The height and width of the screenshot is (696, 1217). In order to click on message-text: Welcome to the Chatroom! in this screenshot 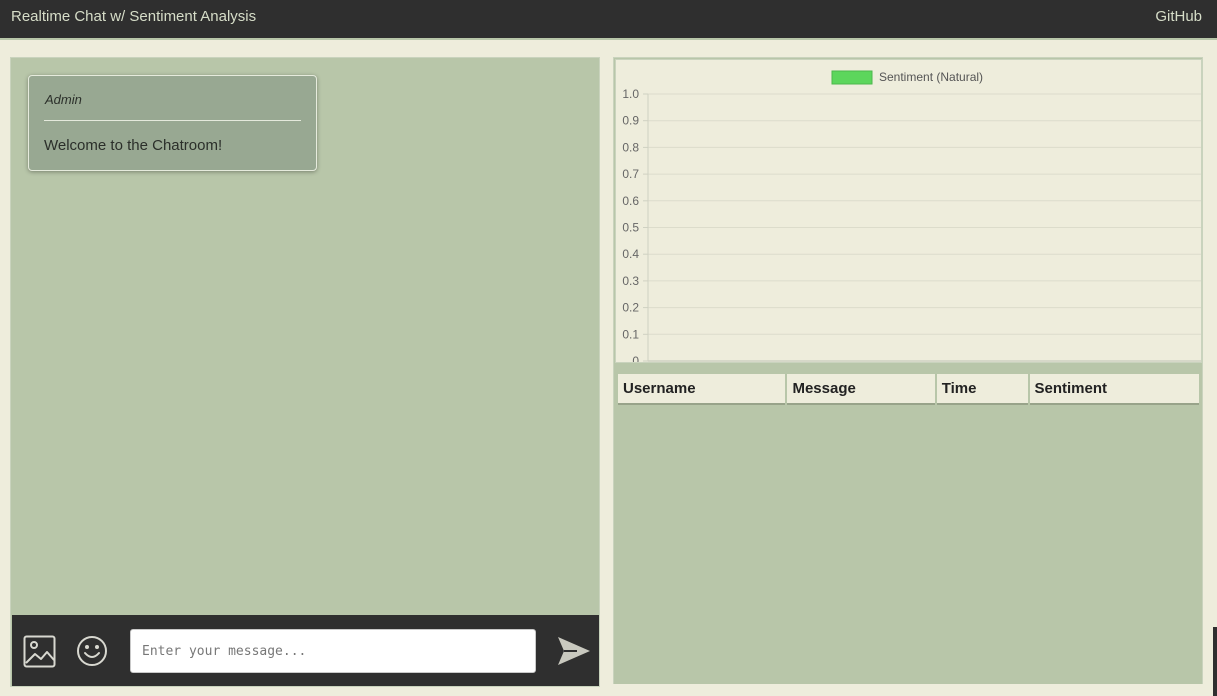, I will do `click(133, 145)`.